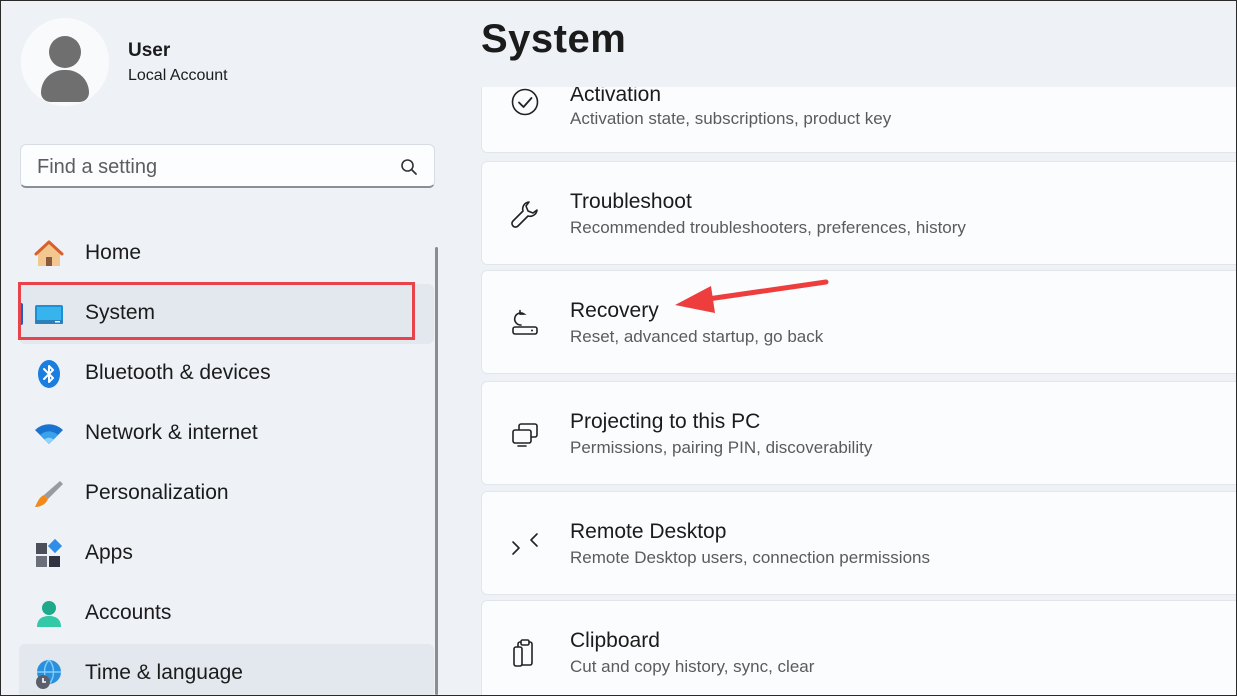 Image resolution: width=1237 pixels, height=696 pixels. Describe the element at coordinates (226, 554) in the screenshot. I see `nav-item-apps: Apps` at that location.